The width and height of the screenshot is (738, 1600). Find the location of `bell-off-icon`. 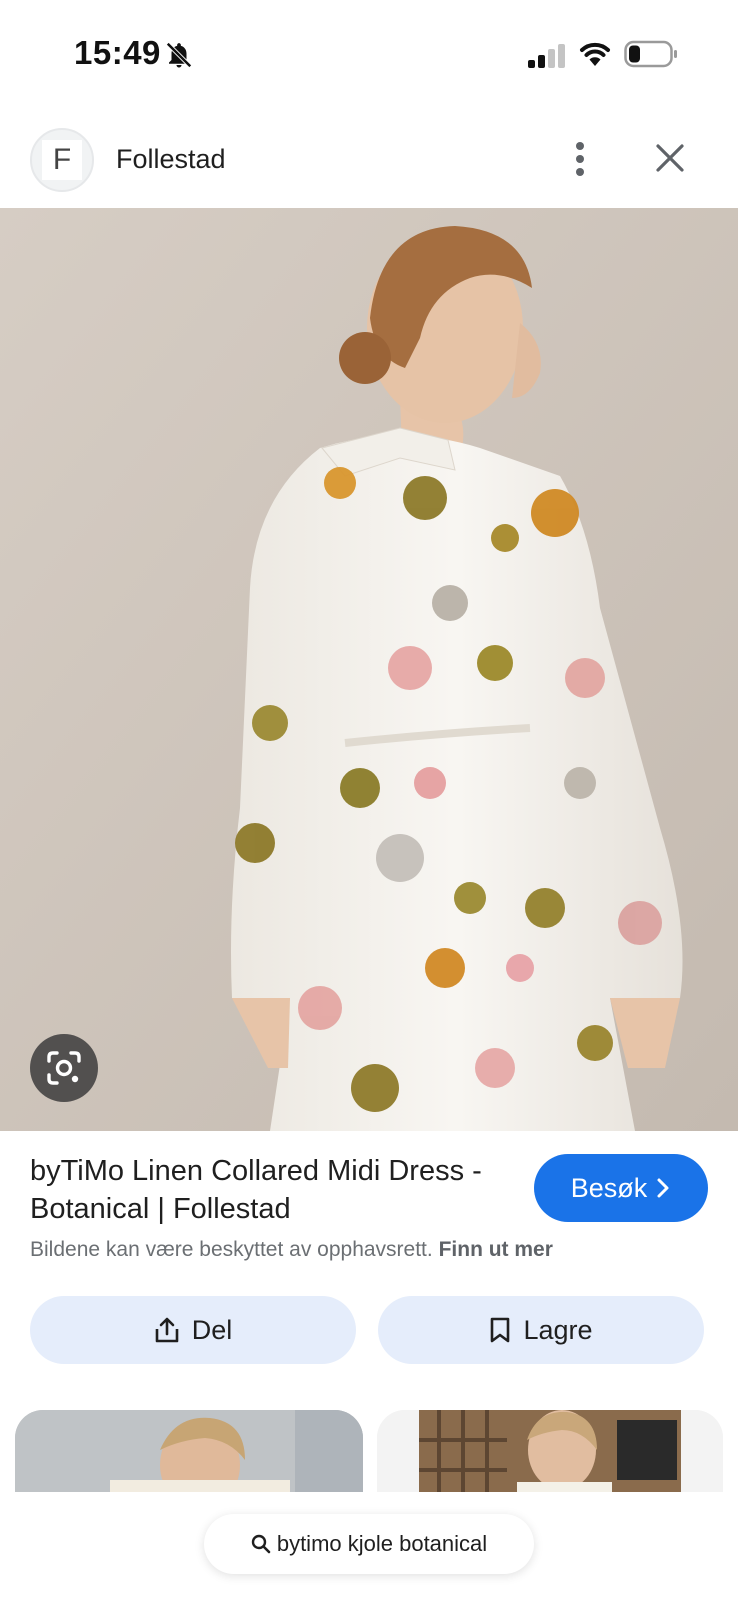

bell-off-icon is located at coordinates (179, 55).